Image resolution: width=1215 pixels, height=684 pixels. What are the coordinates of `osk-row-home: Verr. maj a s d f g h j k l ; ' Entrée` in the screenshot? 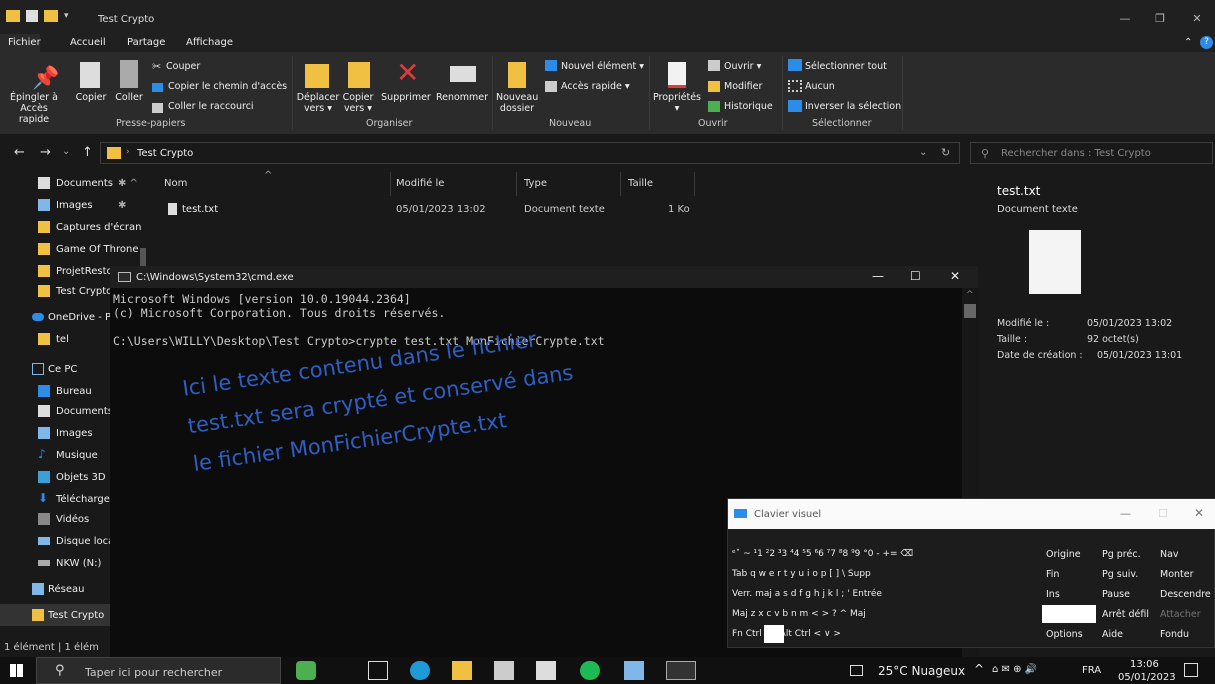 It's located at (807, 594).